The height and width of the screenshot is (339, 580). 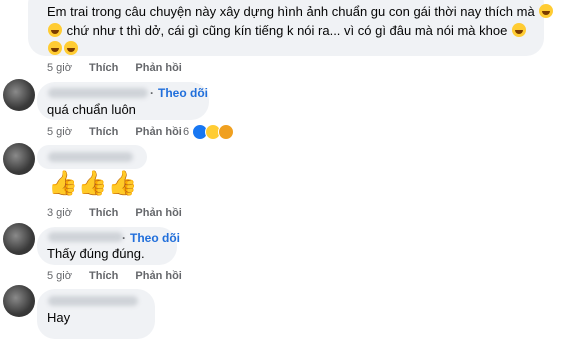 I want to click on comment-text: Hay, so click(x=59, y=317).